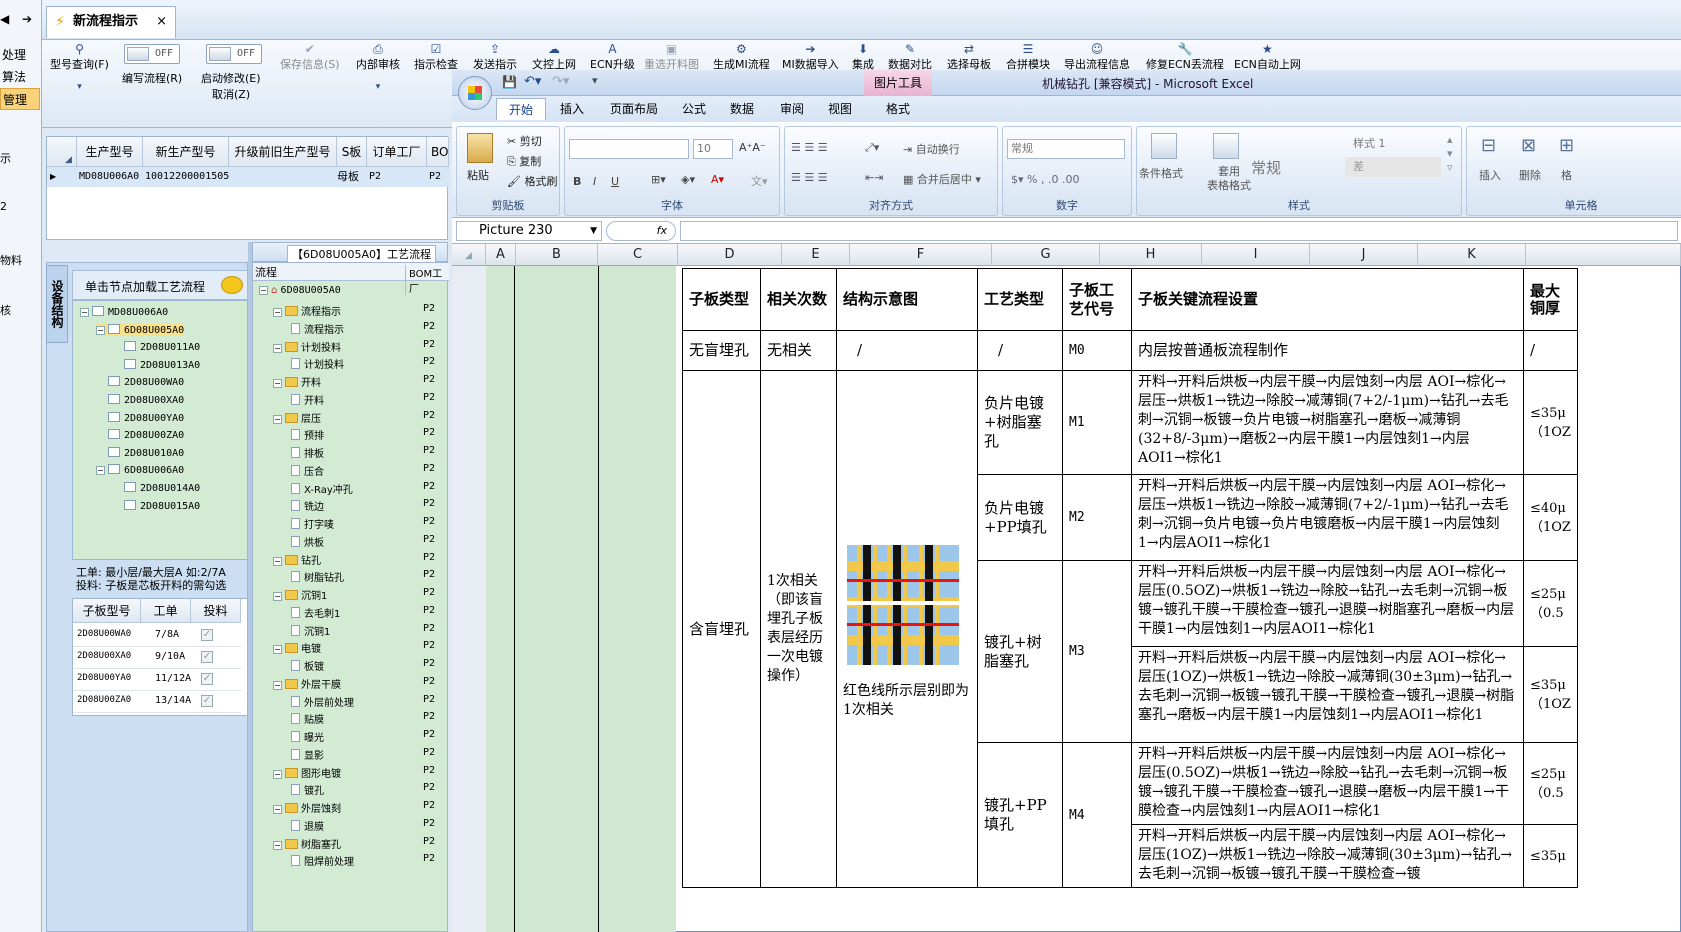  What do you see at coordinates (79, 68) in the screenshot?
I see `model-query-button: ⚲ 型号查询(F) ▾` at bounding box center [79, 68].